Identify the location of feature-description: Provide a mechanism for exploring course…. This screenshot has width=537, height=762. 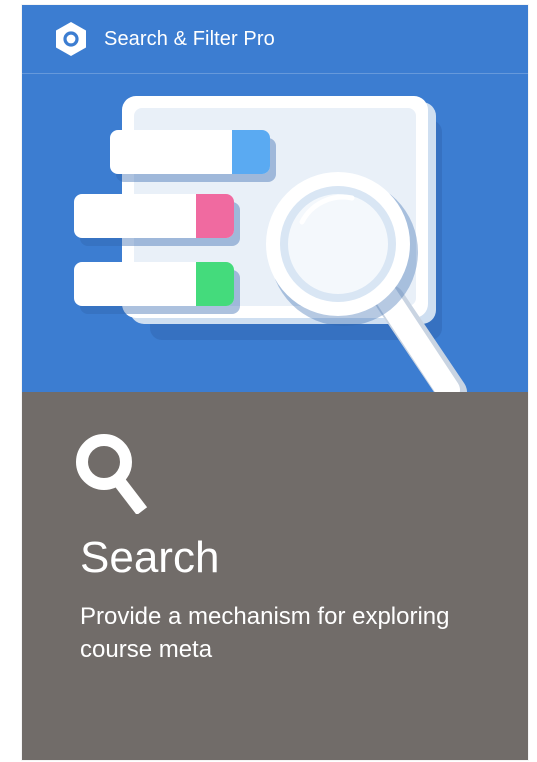
(265, 633).